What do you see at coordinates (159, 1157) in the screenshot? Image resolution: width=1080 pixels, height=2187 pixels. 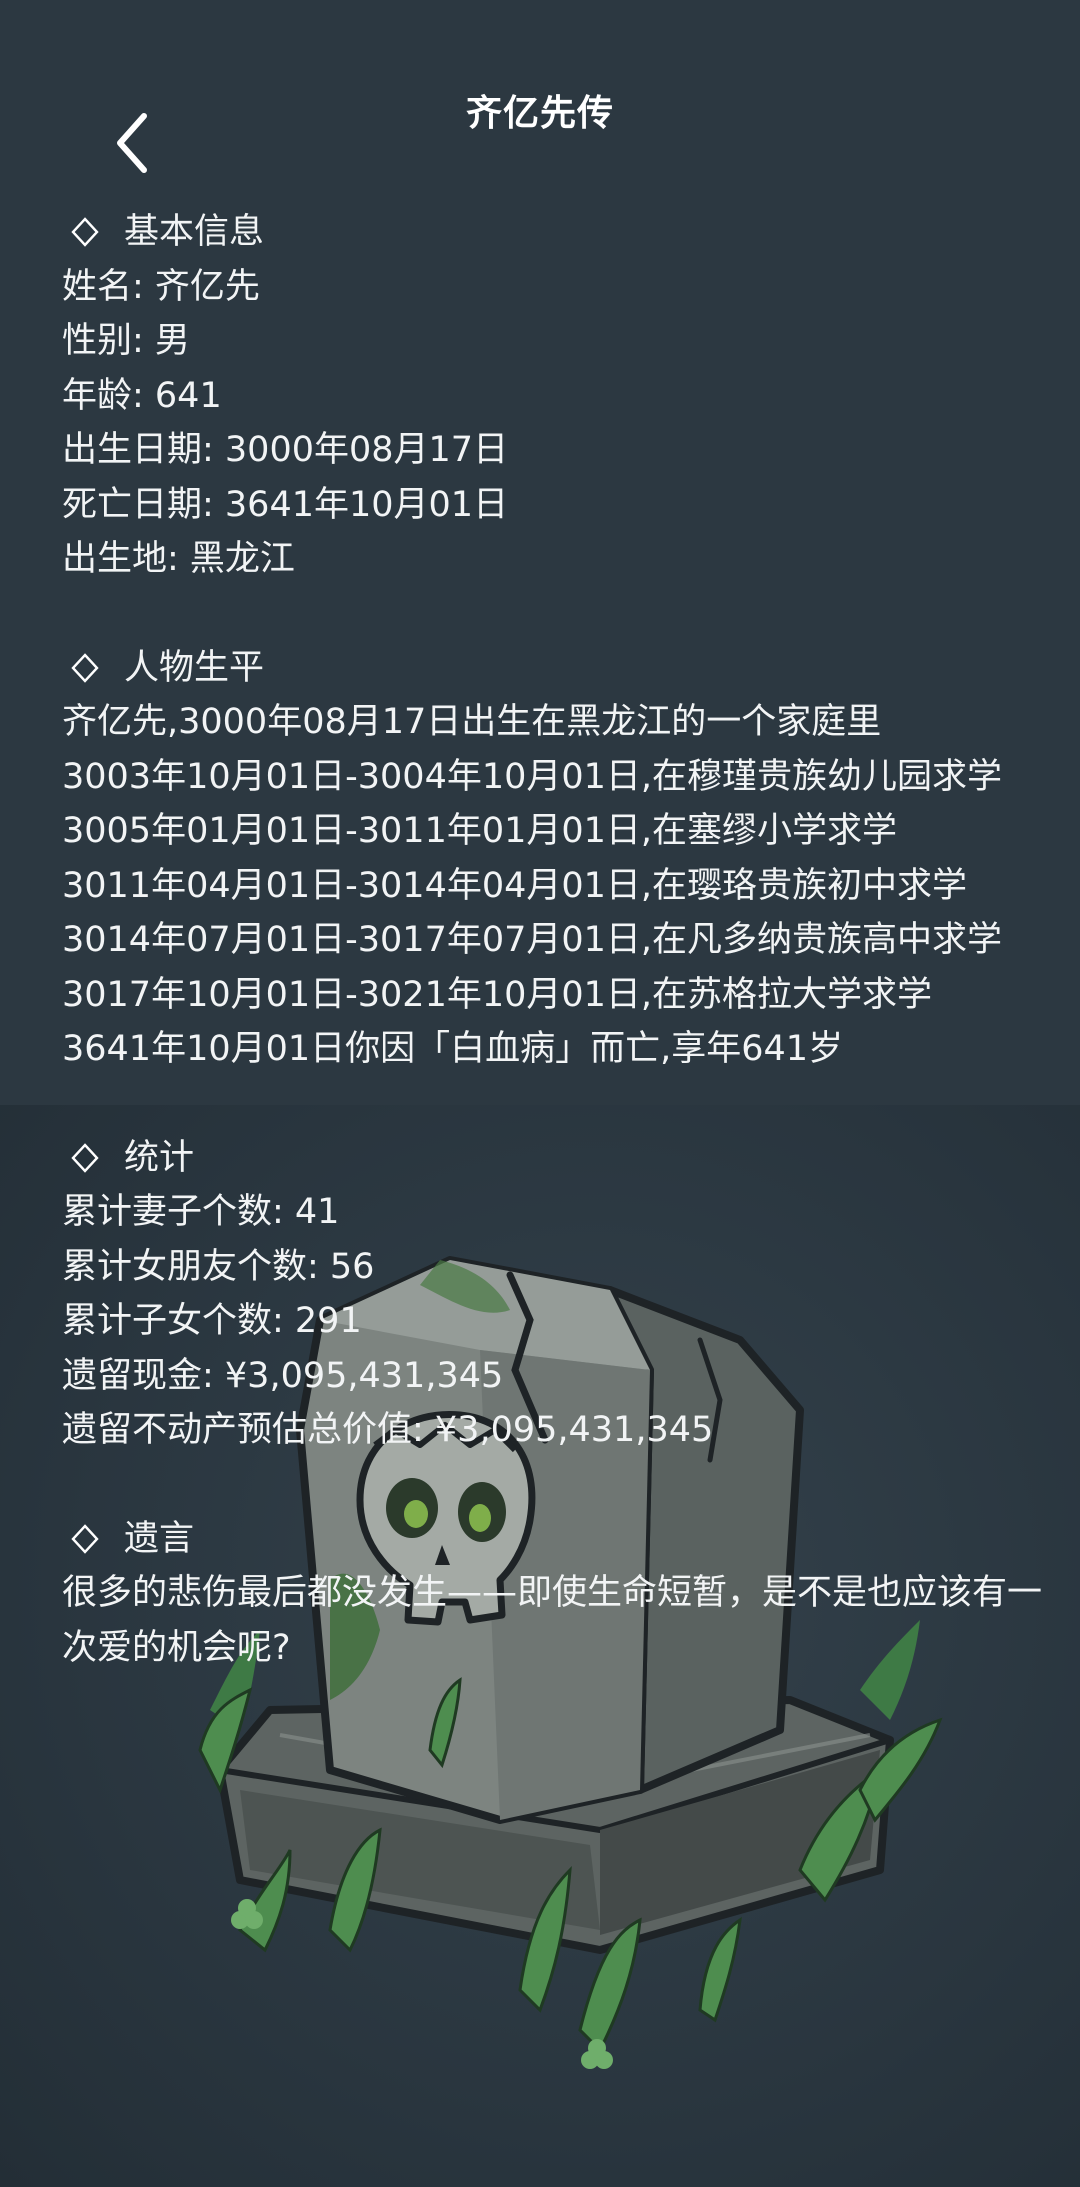 I see `section-heading-label: 统计` at bounding box center [159, 1157].